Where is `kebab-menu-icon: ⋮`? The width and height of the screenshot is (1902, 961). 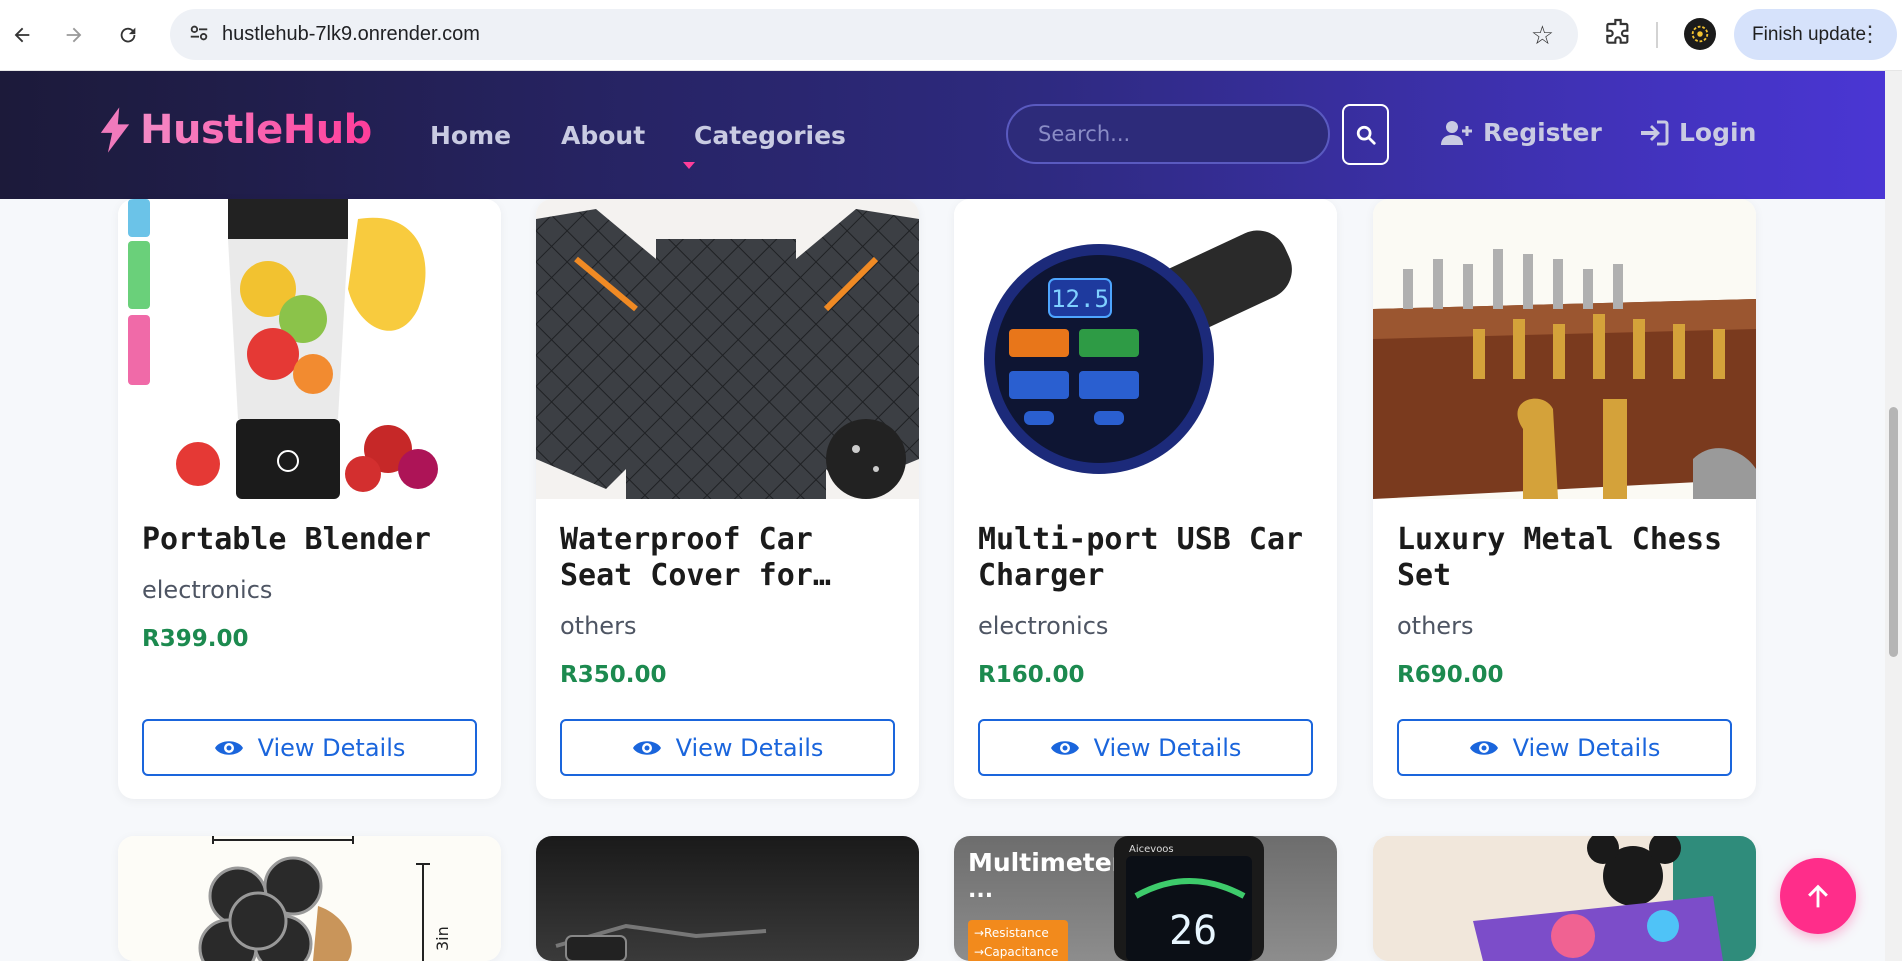 kebab-menu-icon: ⋮ is located at coordinates (1870, 34).